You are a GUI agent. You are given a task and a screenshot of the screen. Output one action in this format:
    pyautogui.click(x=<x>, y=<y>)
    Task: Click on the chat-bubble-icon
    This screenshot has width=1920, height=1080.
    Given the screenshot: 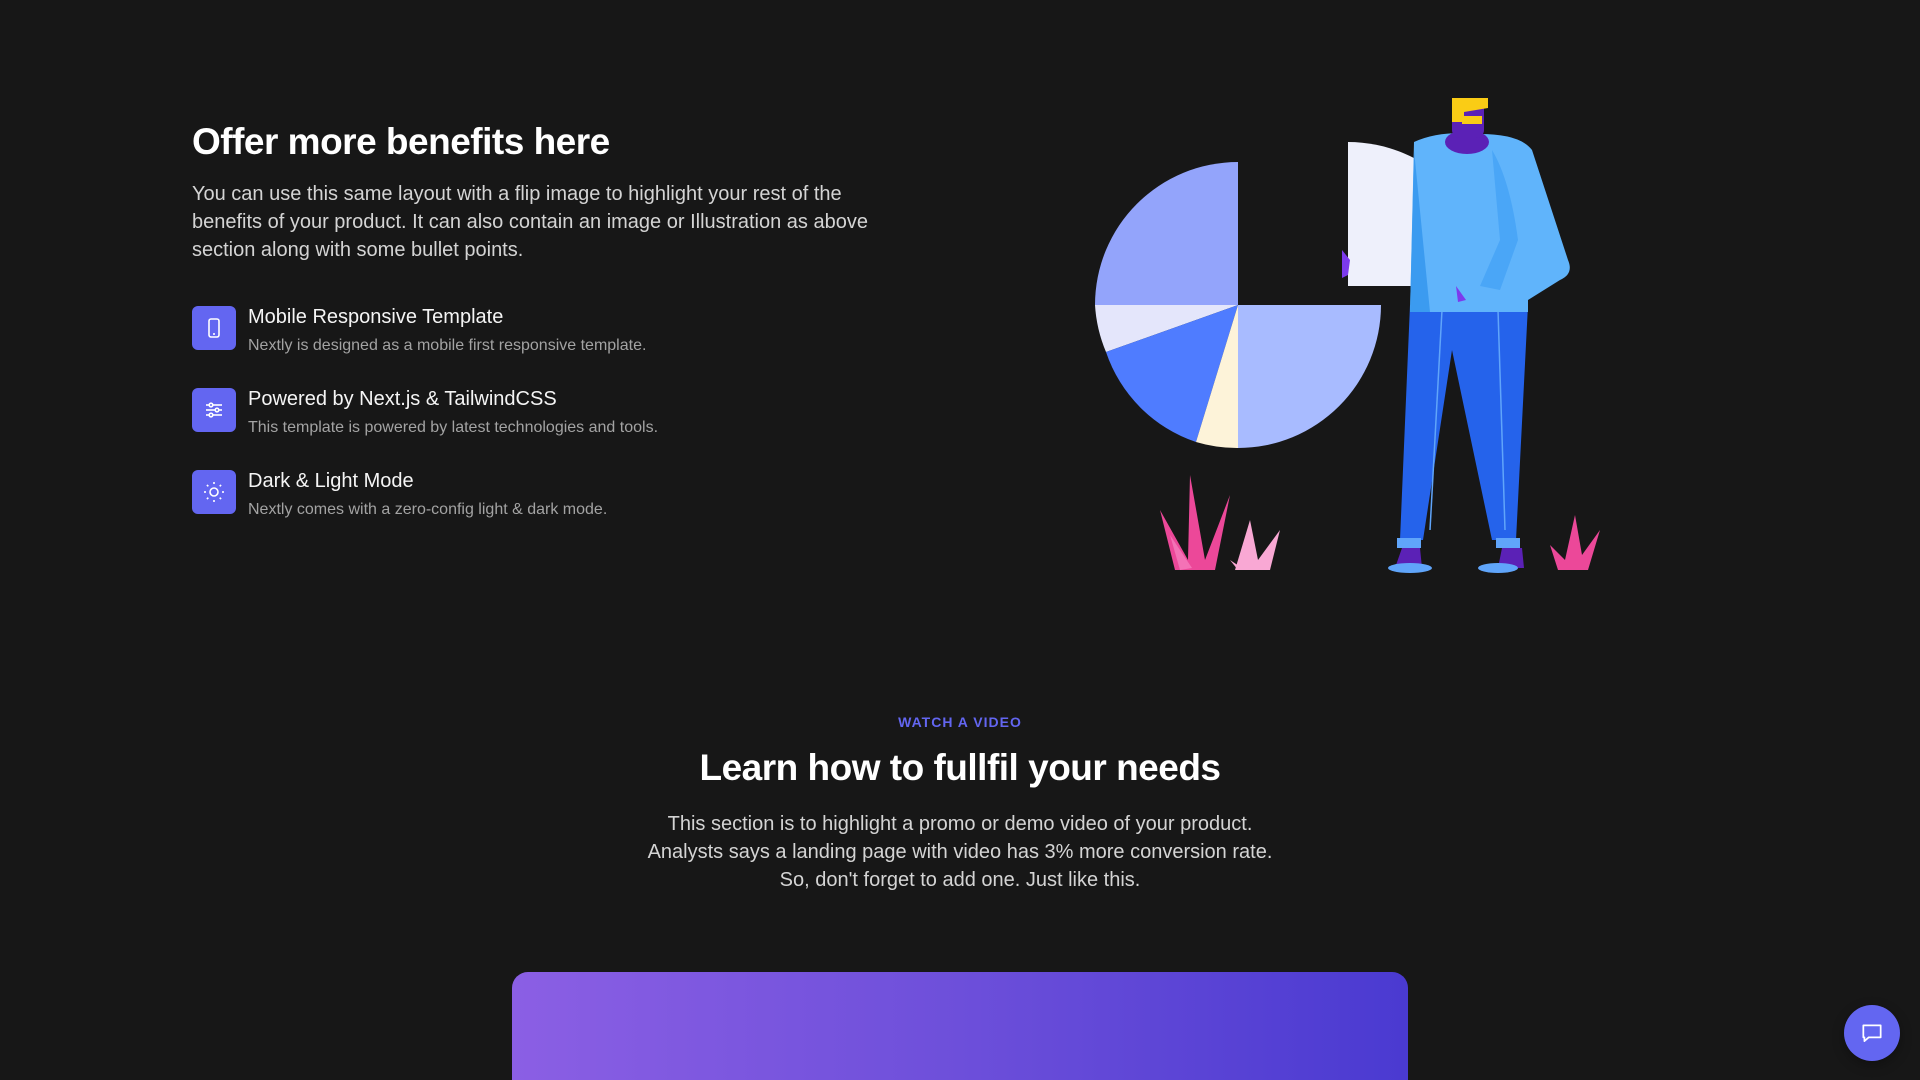 What is the action you would take?
    pyautogui.click(x=1872, y=1033)
    